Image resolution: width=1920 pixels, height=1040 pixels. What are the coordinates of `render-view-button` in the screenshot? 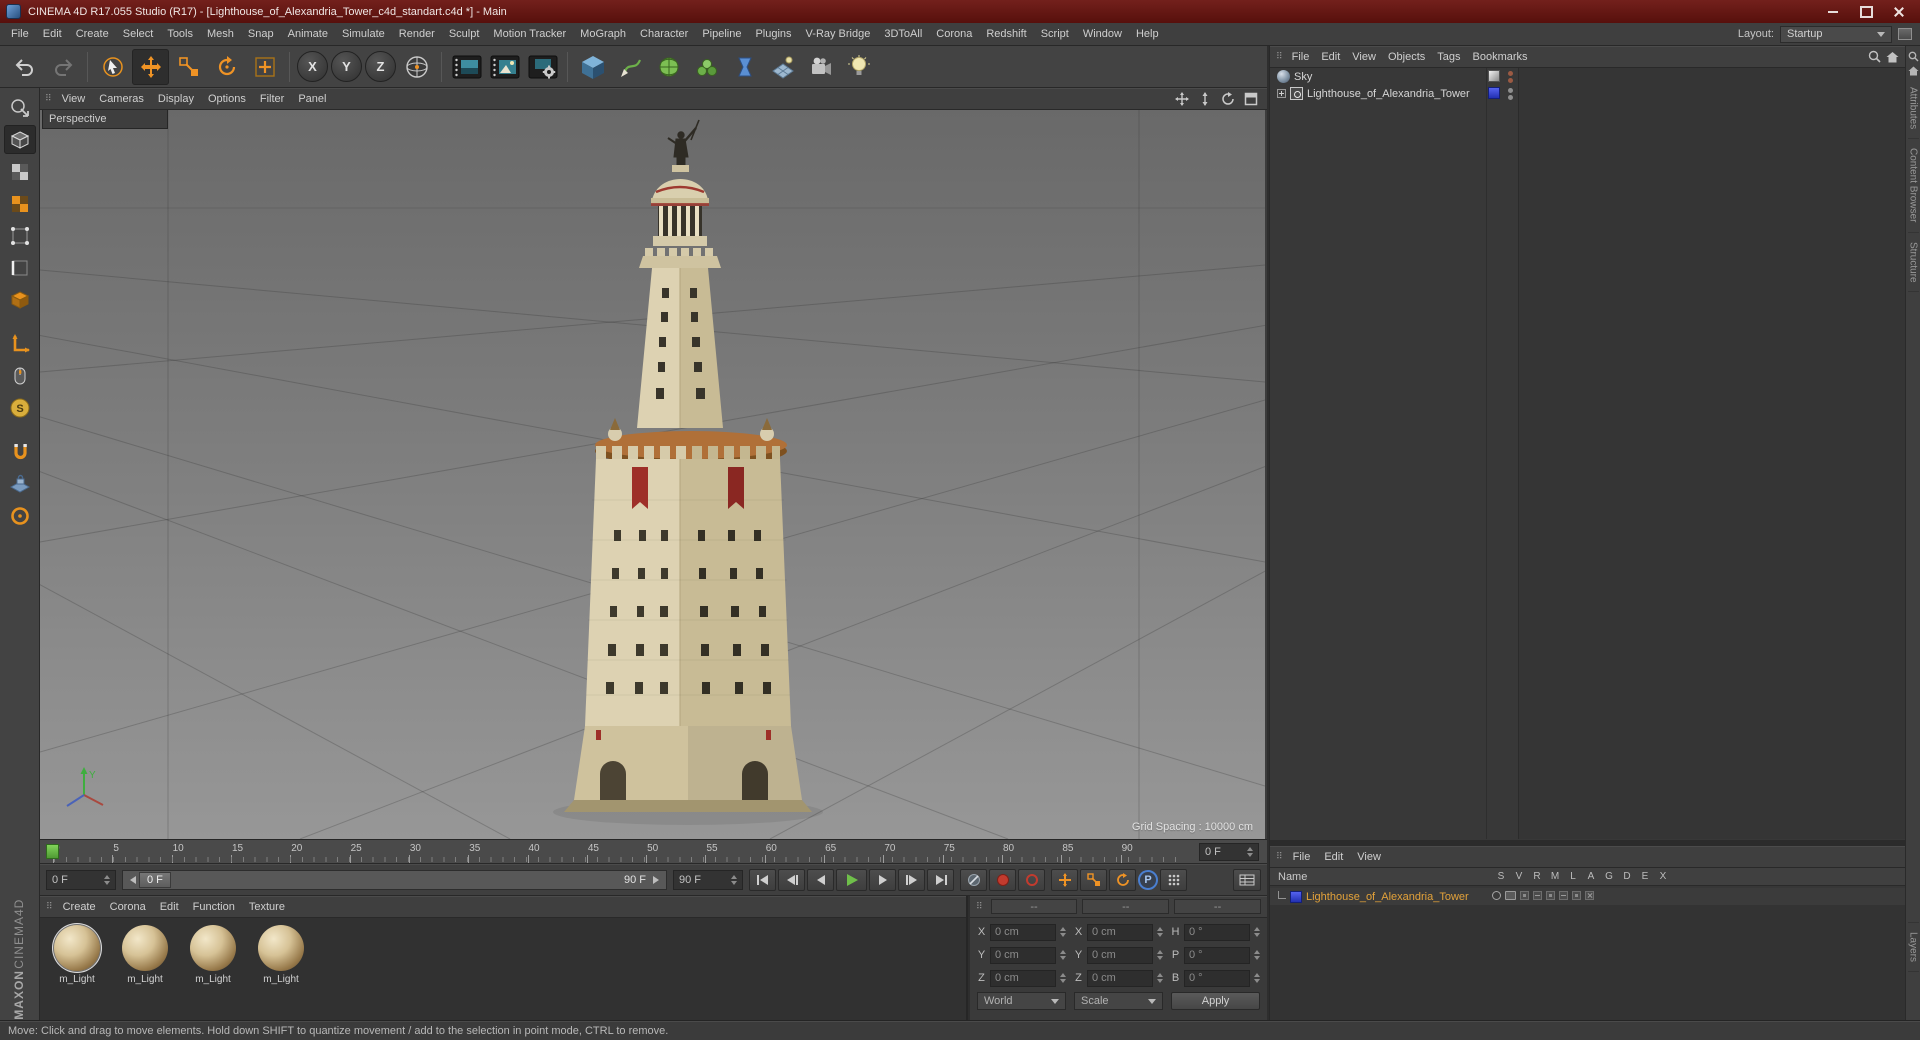 It's located at (466, 67).